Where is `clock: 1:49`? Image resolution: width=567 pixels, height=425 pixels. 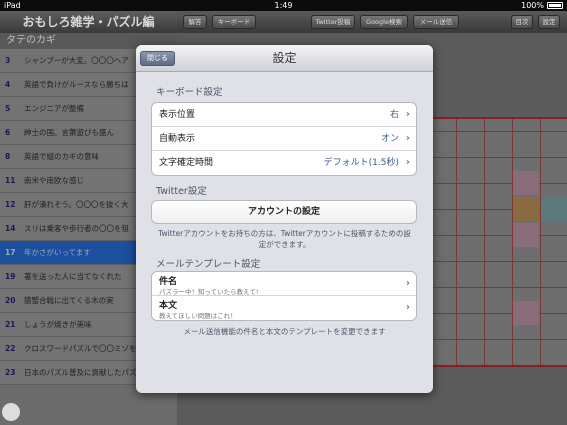
clock: 1:49 is located at coordinates (283, 5).